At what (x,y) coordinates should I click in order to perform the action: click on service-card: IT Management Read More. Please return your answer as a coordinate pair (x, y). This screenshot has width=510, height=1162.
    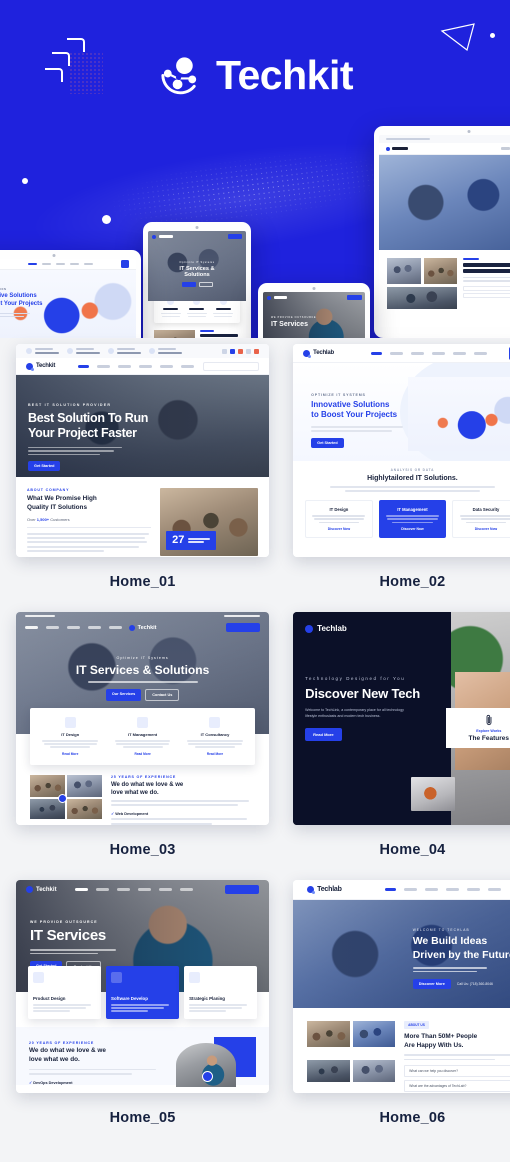
    Looking at the image, I should click on (142, 736).